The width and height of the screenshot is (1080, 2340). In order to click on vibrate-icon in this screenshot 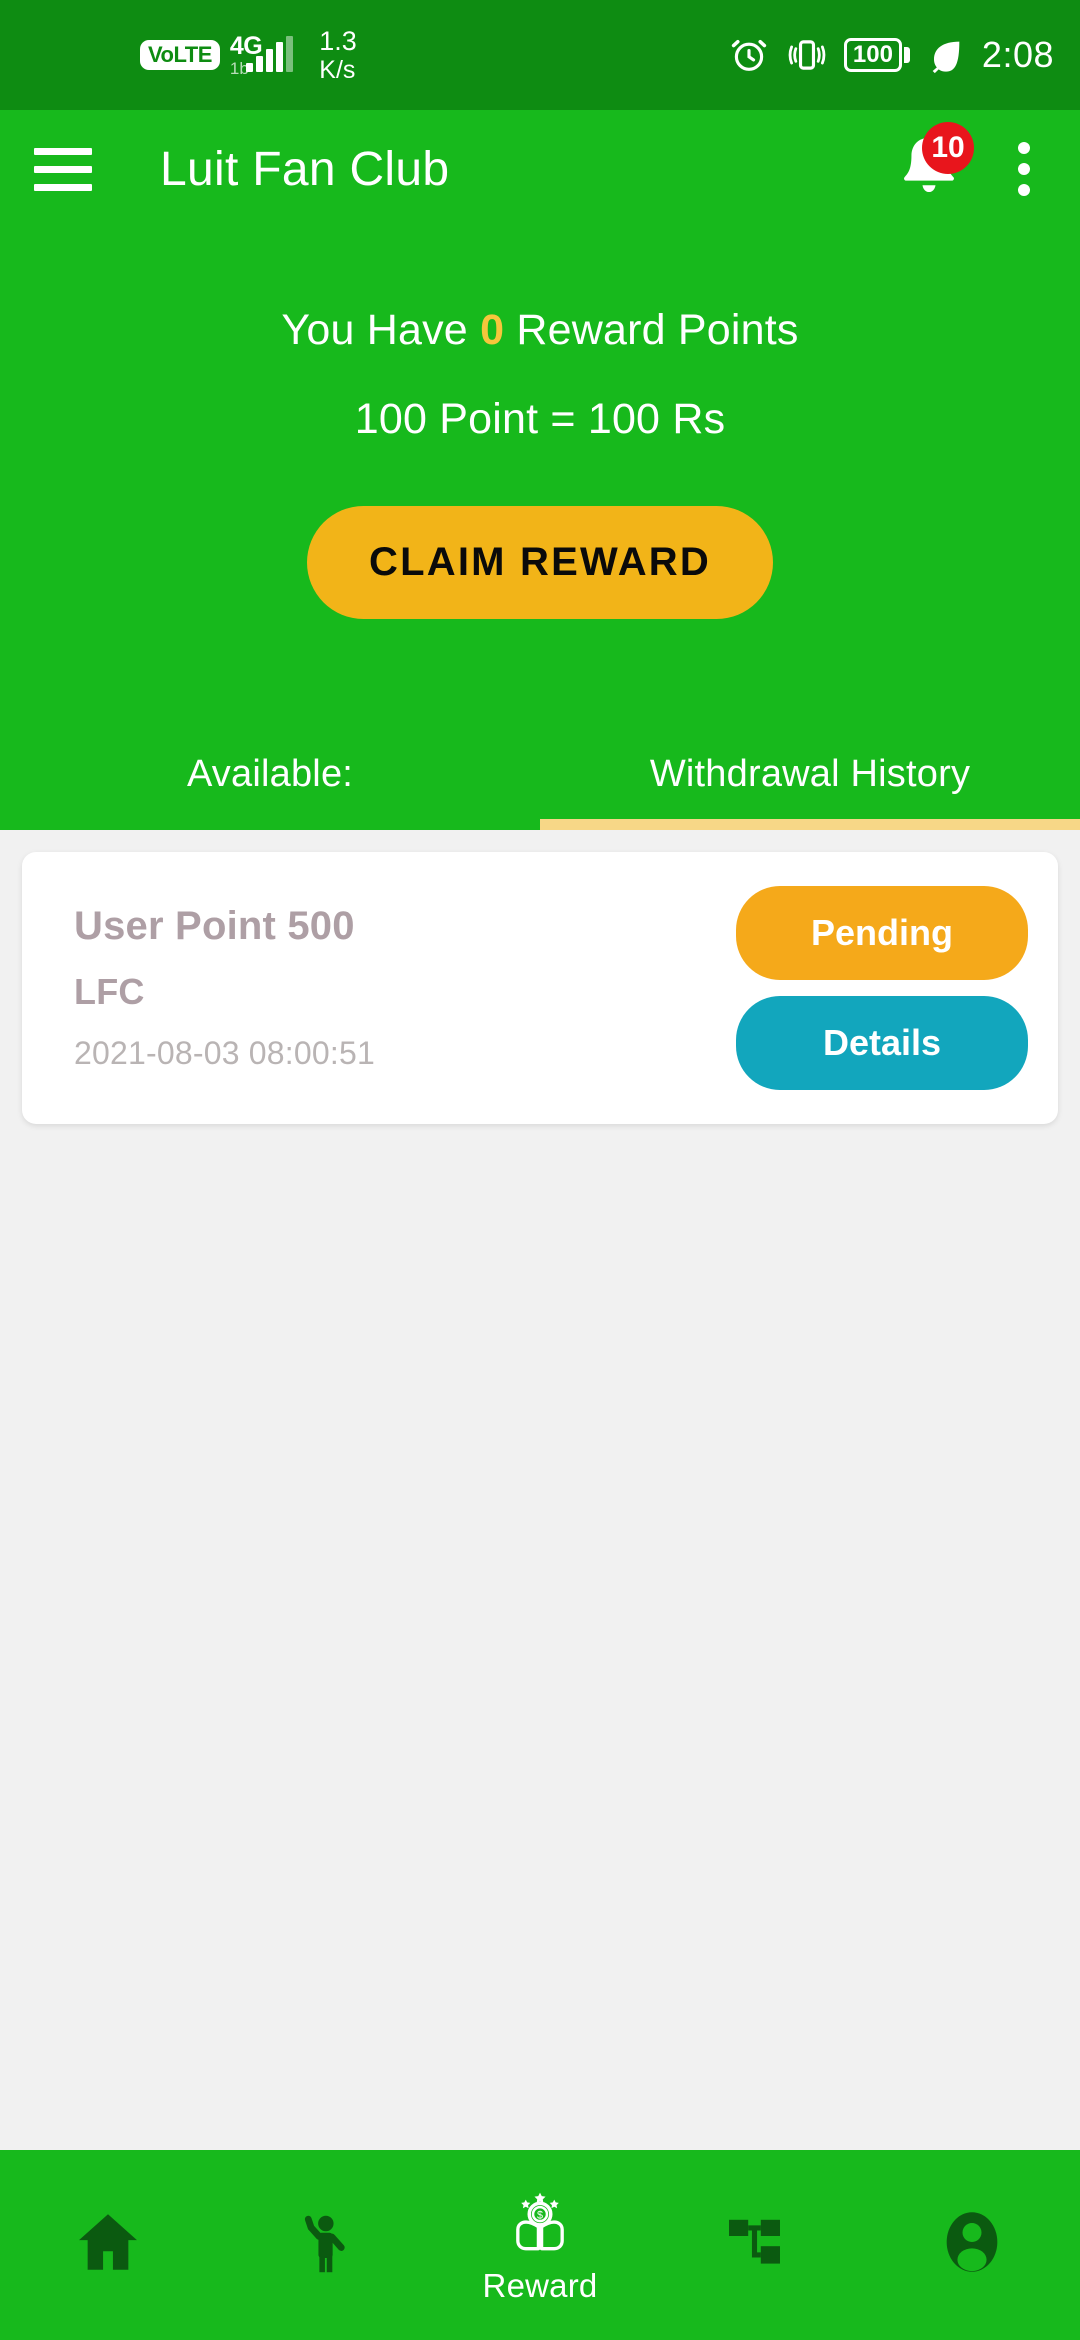, I will do `click(807, 55)`.